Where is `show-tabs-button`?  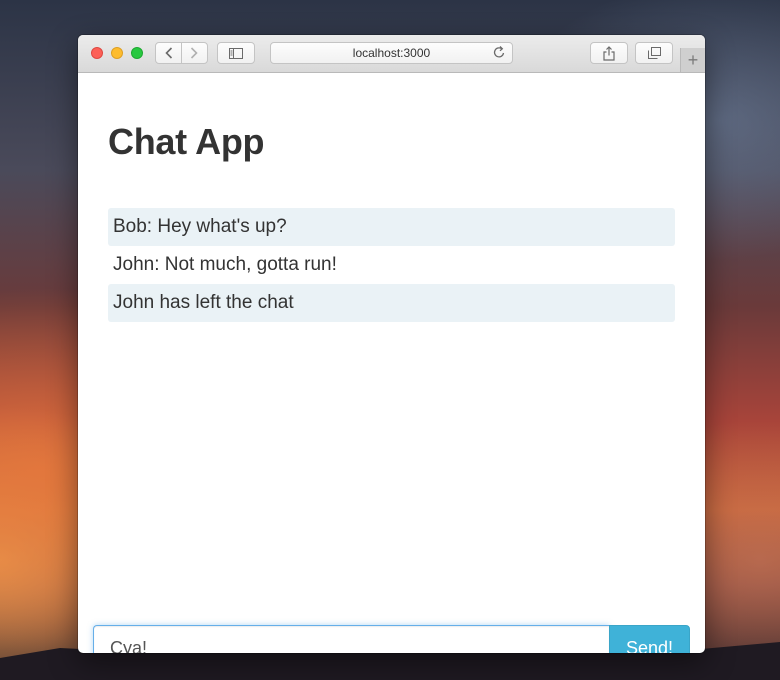 show-tabs-button is located at coordinates (654, 53).